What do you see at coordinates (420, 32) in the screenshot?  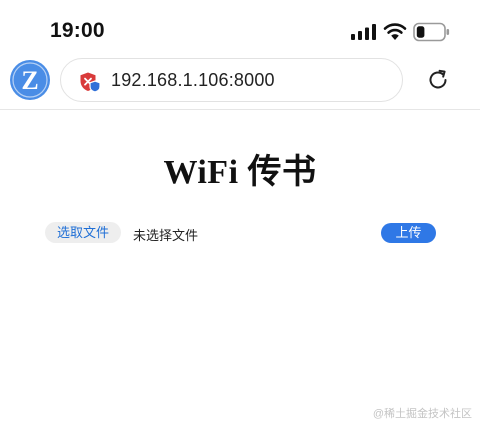 I see `battery-fill` at bounding box center [420, 32].